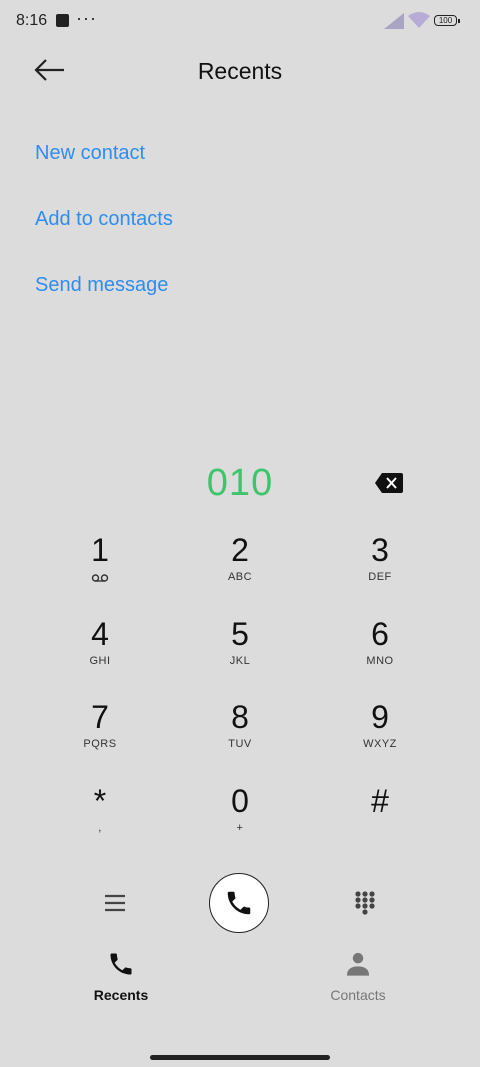 Image resolution: width=480 pixels, height=1067 pixels. What do you see at coordinates (380, 654) in the screenshot?
I see `key-6: 6 MNO` at bounding box center [380, 654].